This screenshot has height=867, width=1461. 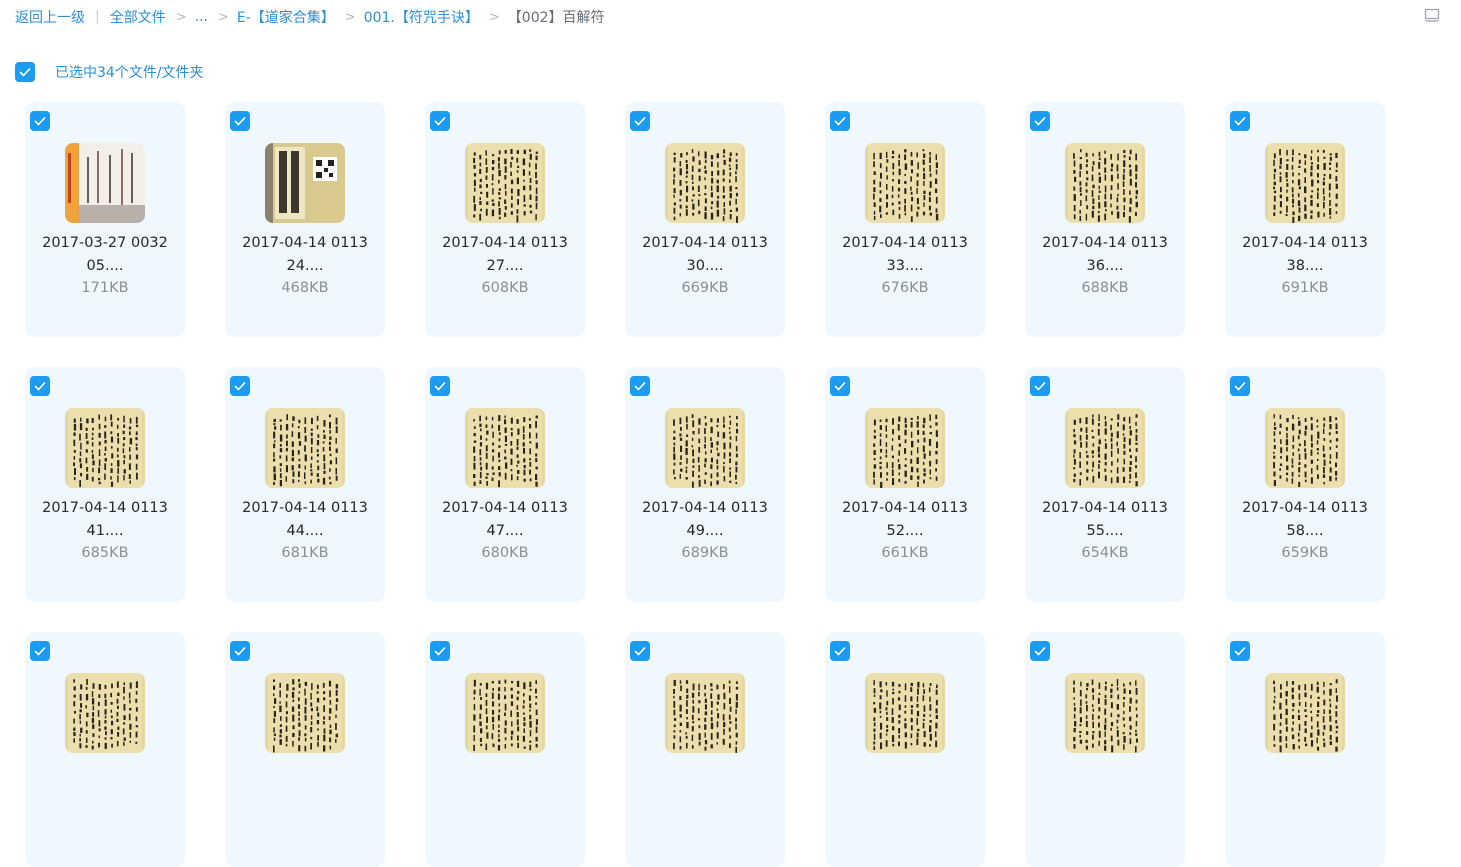 What do you see at coordinates (105, 553) in the screenshot?
I see `file-size: 685KB` at bounding box center [105, 553].